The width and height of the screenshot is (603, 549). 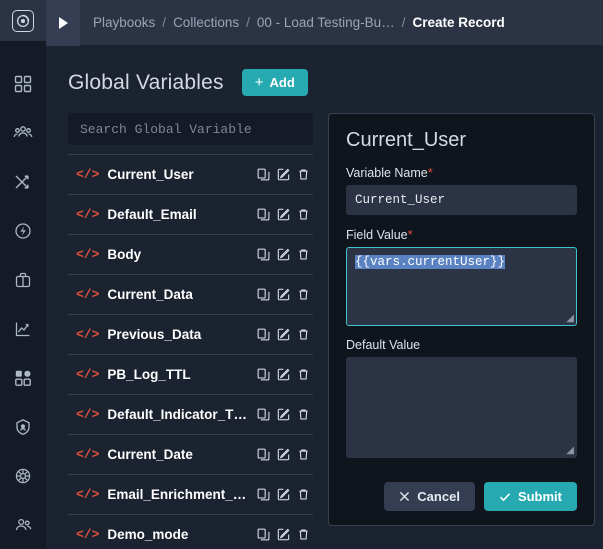 I want to click on sidebar-item-automation, so click(x=23, y=230).